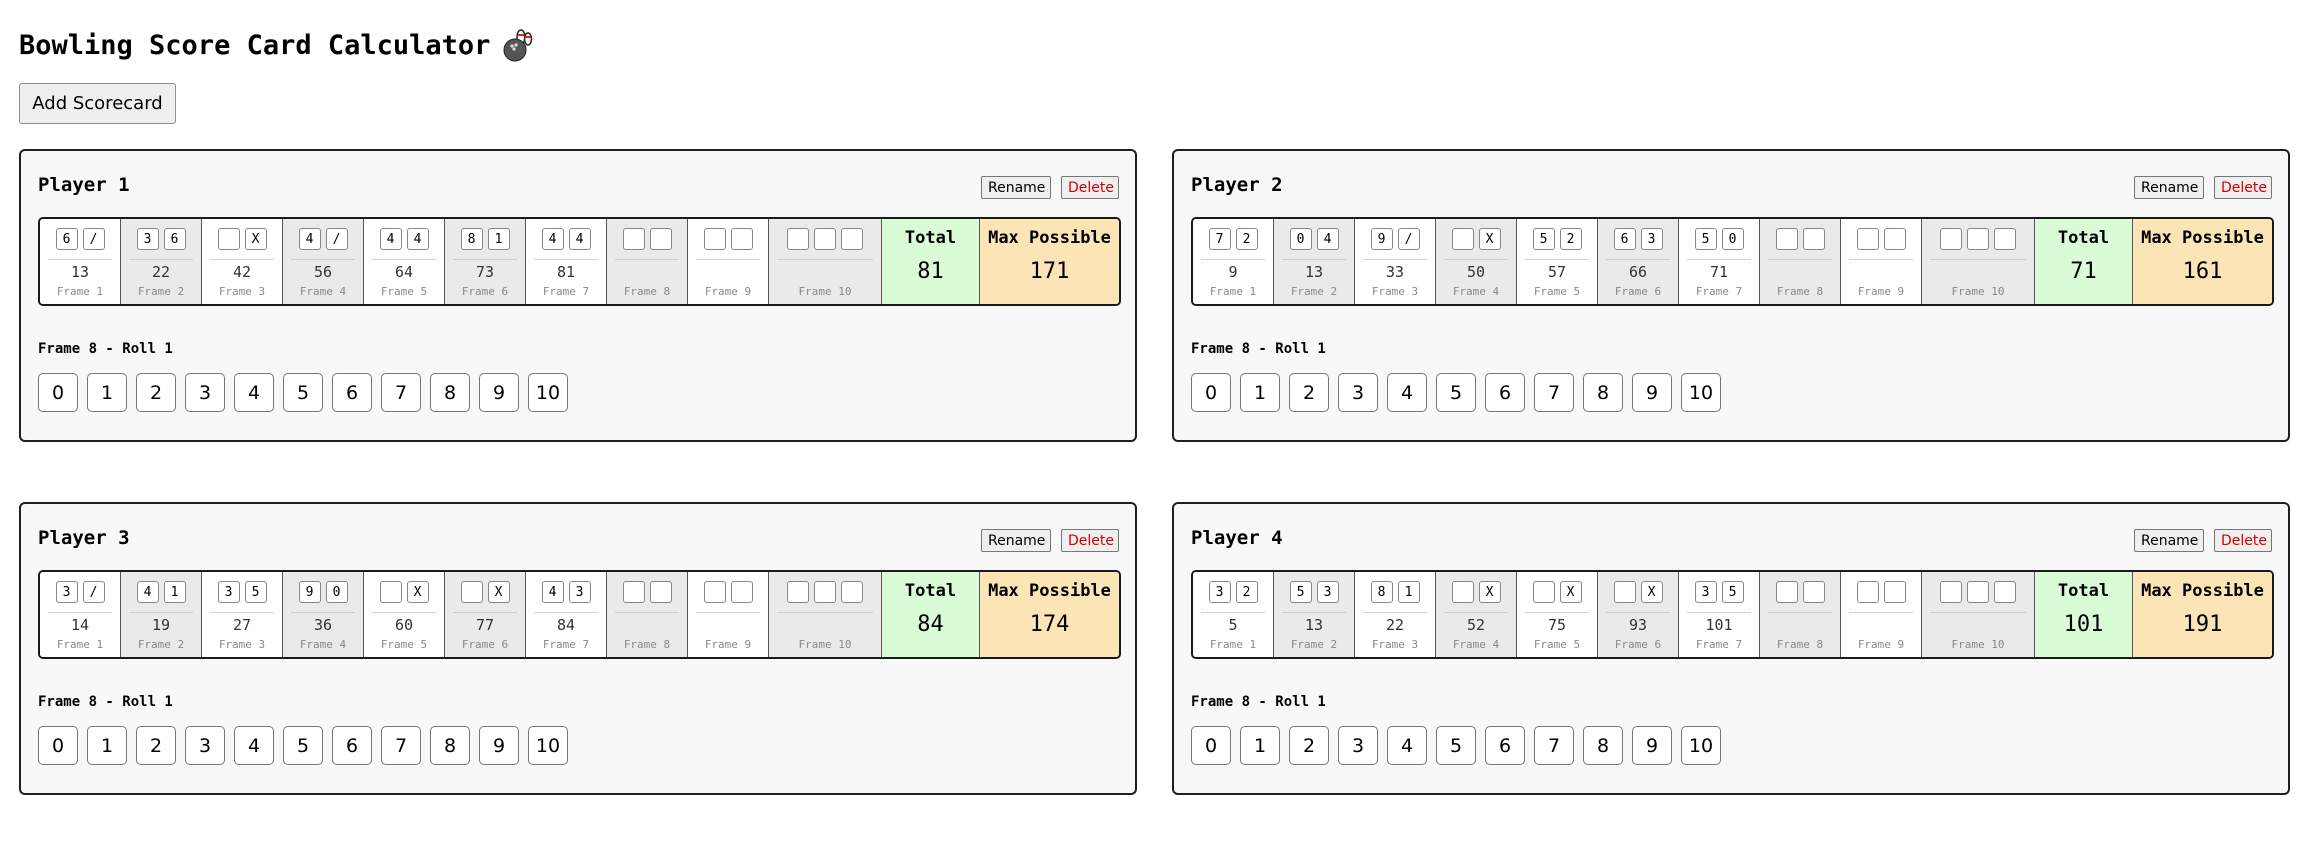  Describe the element at coordinates (2202, 261) in the screenshot. I see `max-possible-cell: Max Possible 161` at that location.